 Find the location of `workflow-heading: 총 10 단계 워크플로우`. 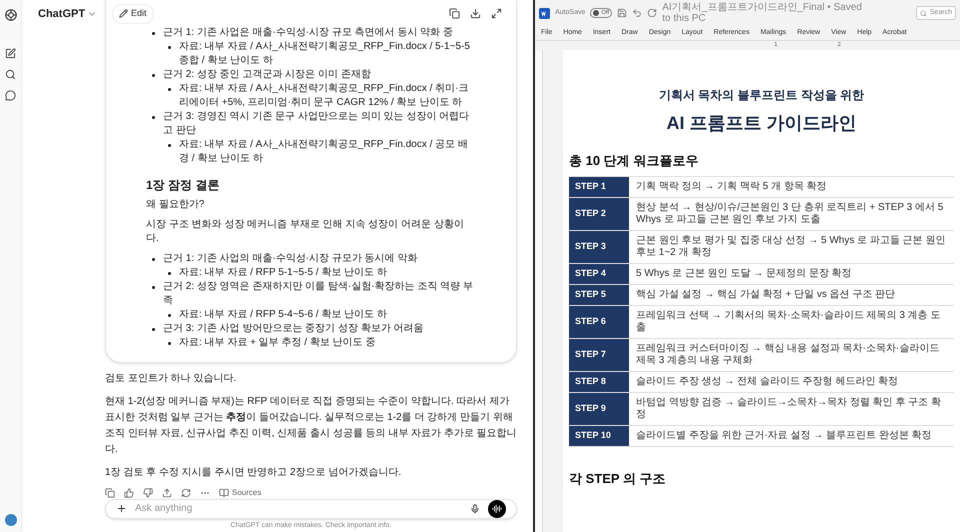

workflow-heading: 총 10 단계 워크플로우 is located at coordinates (634, 161).